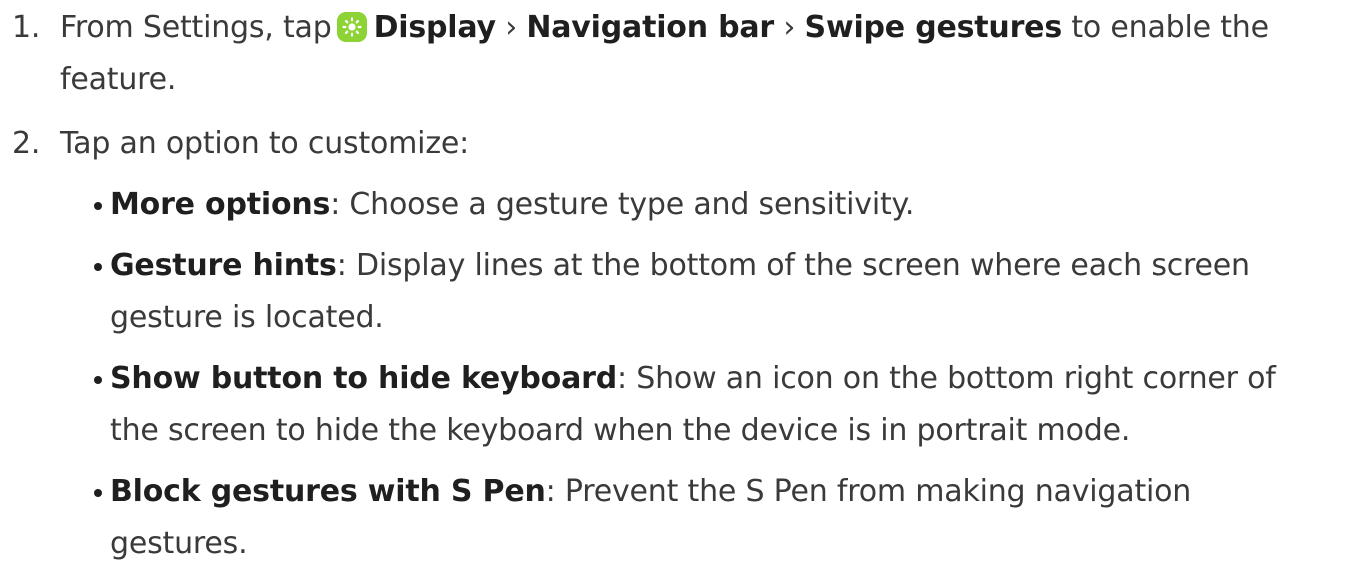 This screenshot has height=564, width=1366. I want to click on option-continuation: gestures., so click(179, 543).